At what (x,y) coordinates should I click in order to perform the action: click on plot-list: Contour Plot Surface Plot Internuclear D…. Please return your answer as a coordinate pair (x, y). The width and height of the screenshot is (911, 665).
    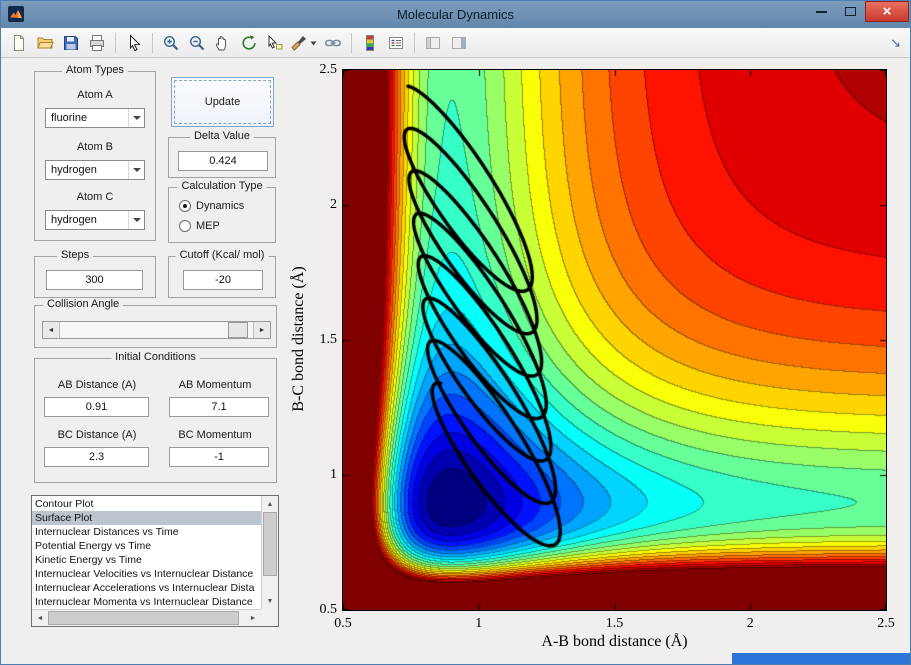
    Looking at the image, I should click on (155, 561).